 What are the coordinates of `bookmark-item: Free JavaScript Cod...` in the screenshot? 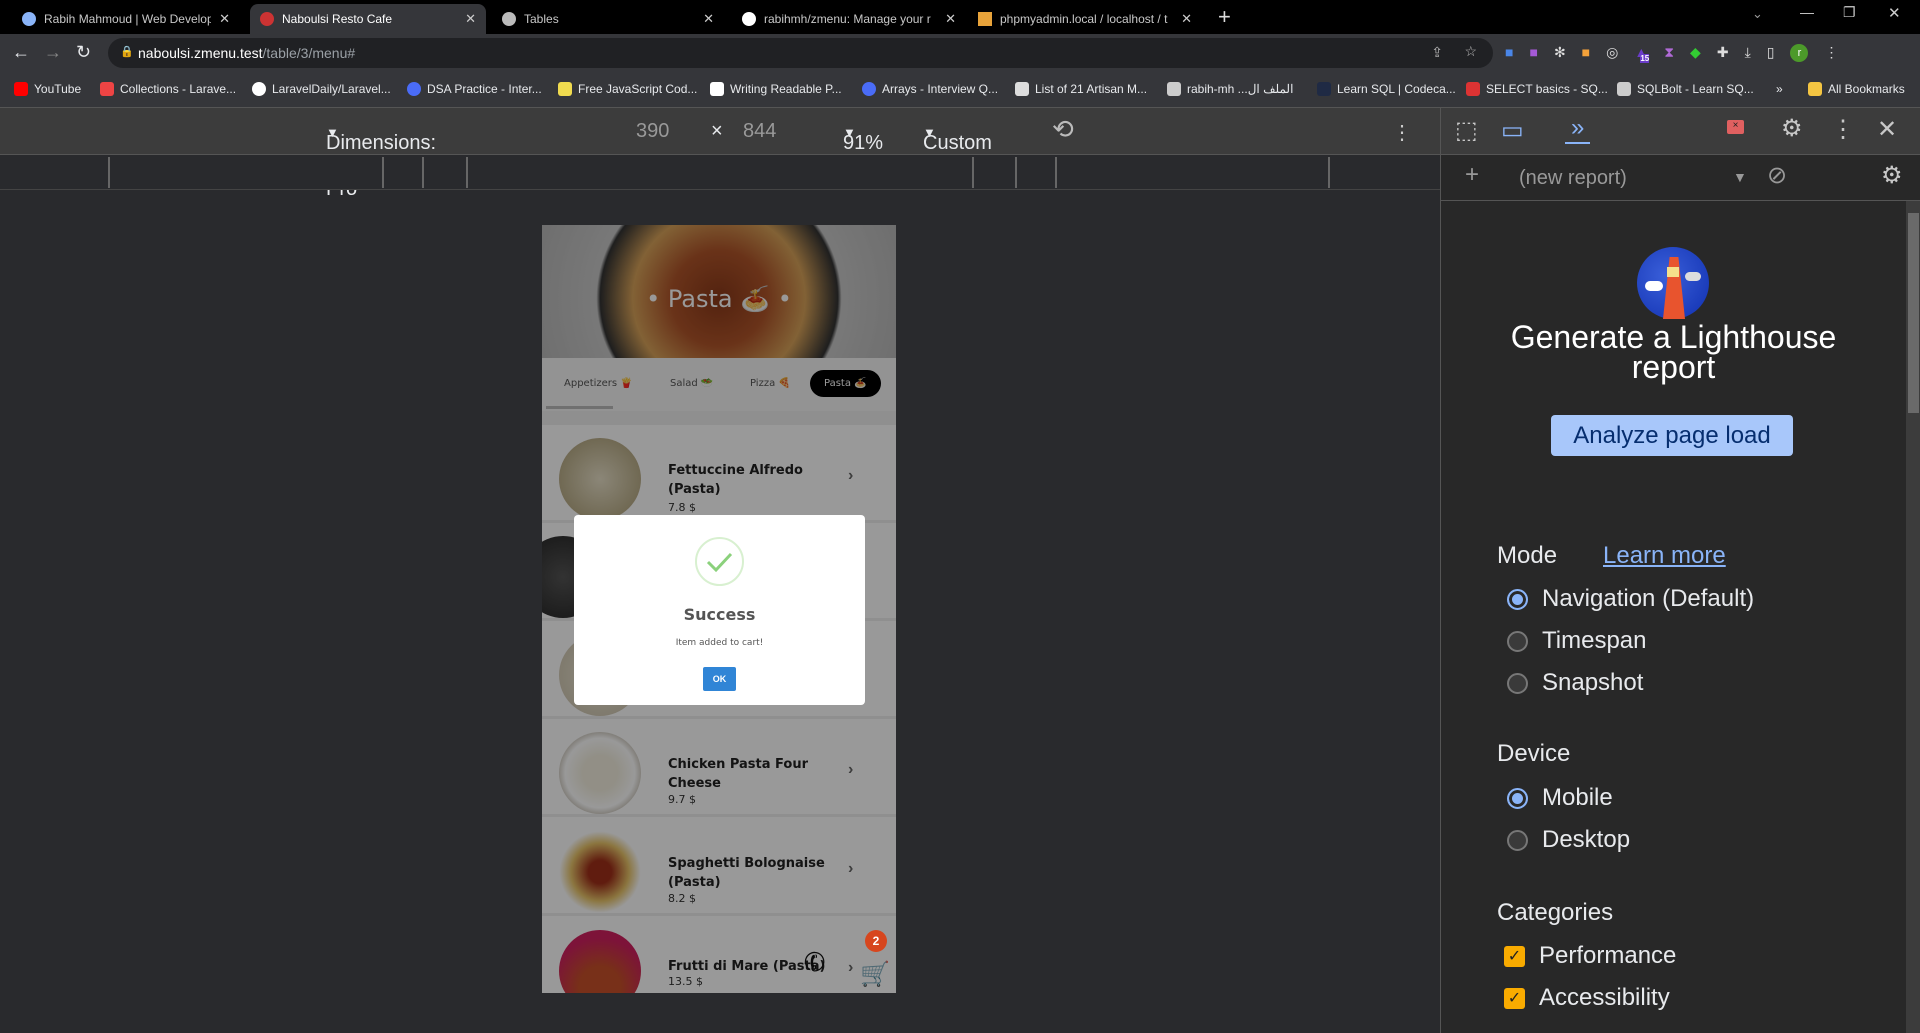 It's located at (627, 89).